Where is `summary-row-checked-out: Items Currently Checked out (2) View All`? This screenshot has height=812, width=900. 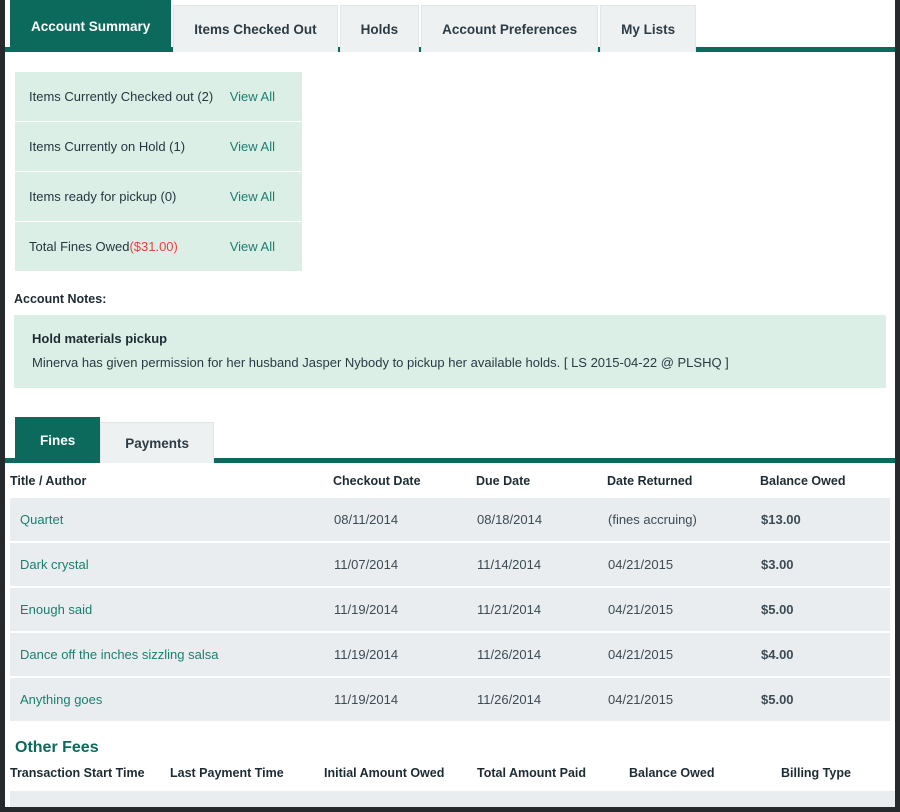 summary-row-checked-out: Items Currently Checked out (2) View All is located at coordinates (158, 96).